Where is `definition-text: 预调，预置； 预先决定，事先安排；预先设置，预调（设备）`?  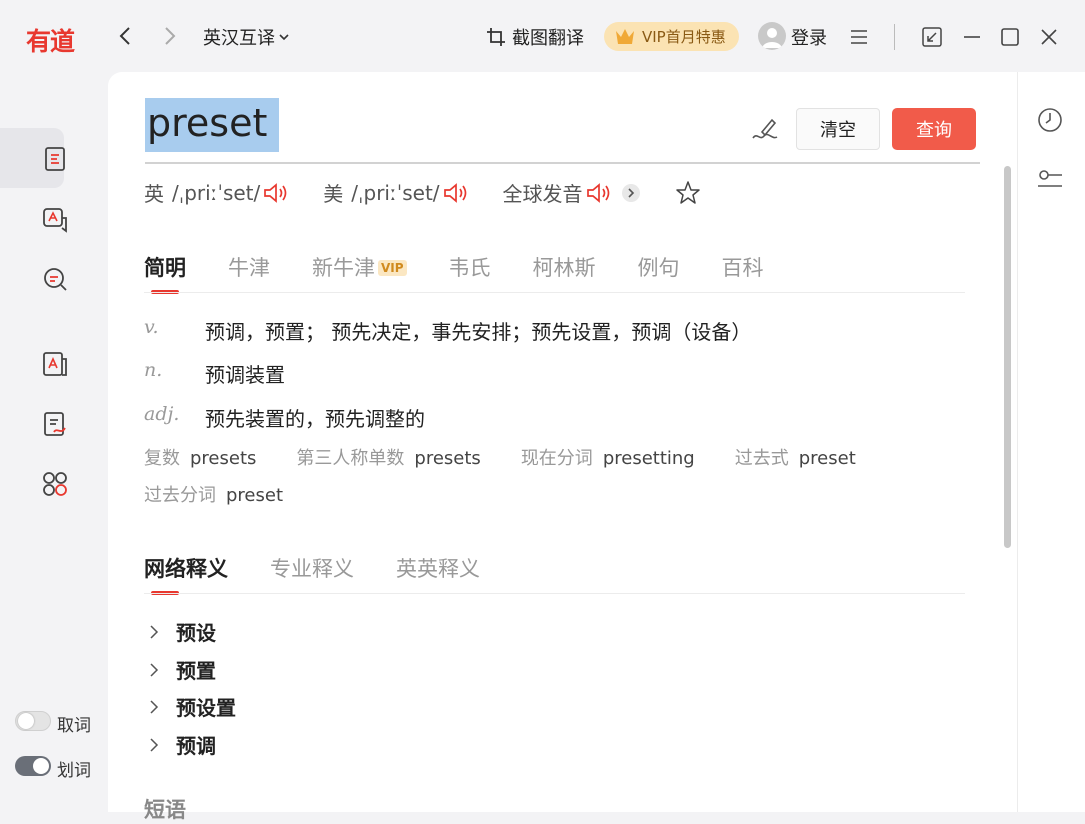 definition-text: 预调，预置； 预先决定，事先安排；预先设置，预调（设备） is located at coordinates (478, 332).